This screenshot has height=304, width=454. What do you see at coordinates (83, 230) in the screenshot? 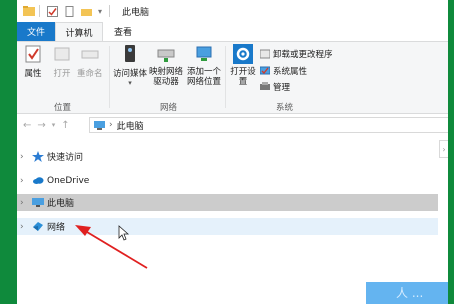
I see `annotation-arrowhead` at bounding box center [83, 230].